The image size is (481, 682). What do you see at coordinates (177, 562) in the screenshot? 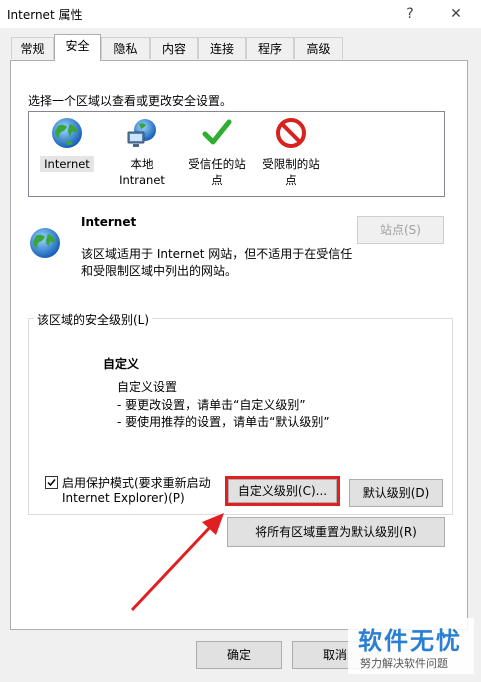
I see `annotation-arrow` at bounding box center [177, 562].